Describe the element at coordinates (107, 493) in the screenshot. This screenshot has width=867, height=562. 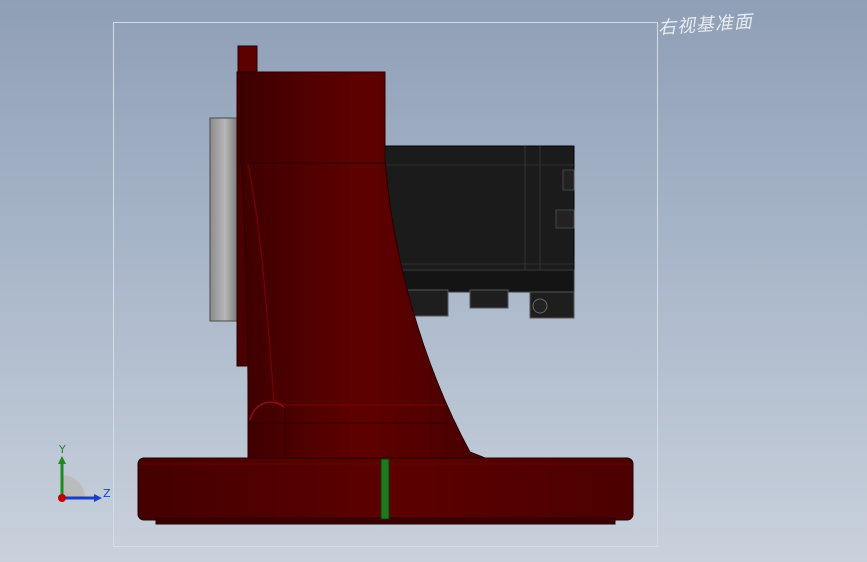
I see `z-axis-label: Z` at that location.